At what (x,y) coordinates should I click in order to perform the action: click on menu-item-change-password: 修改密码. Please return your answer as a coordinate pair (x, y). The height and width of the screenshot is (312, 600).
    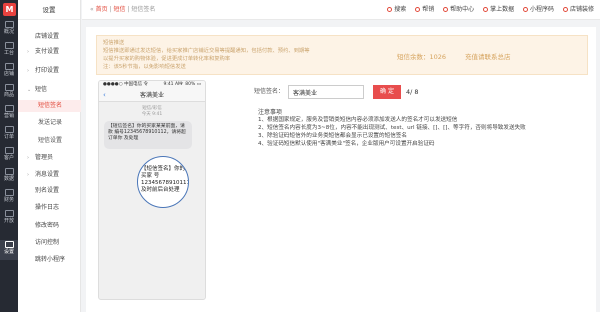
    Looking at the image, I should click on (49, 226).